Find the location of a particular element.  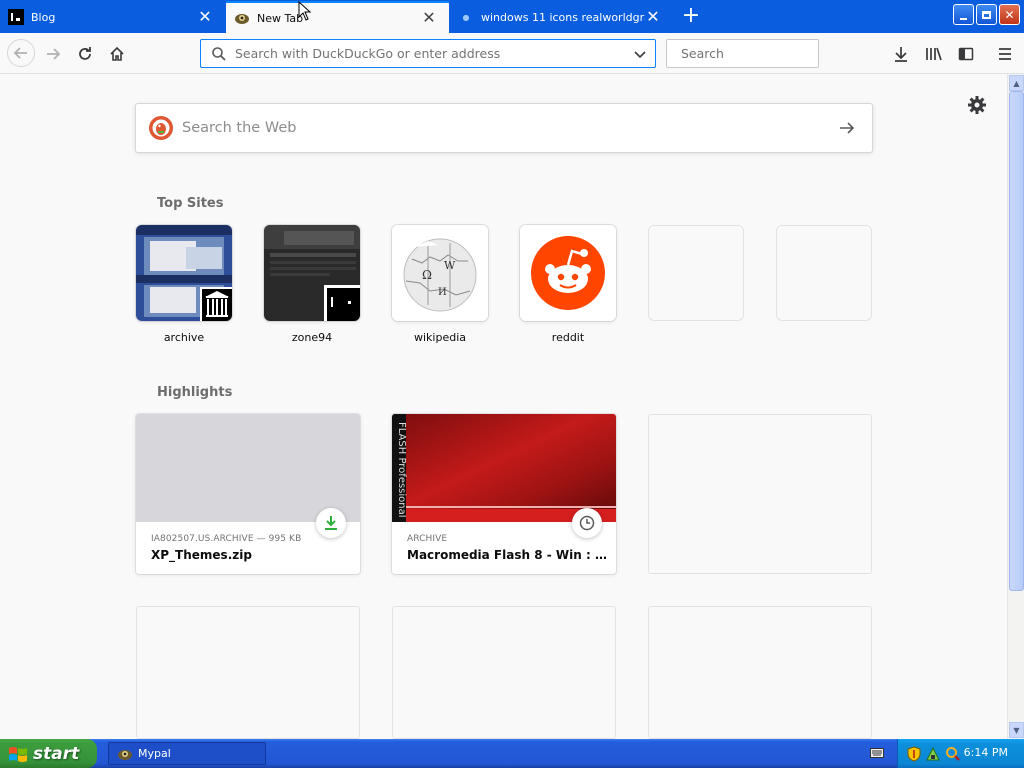

home-button is located at coordinates (117, 54).